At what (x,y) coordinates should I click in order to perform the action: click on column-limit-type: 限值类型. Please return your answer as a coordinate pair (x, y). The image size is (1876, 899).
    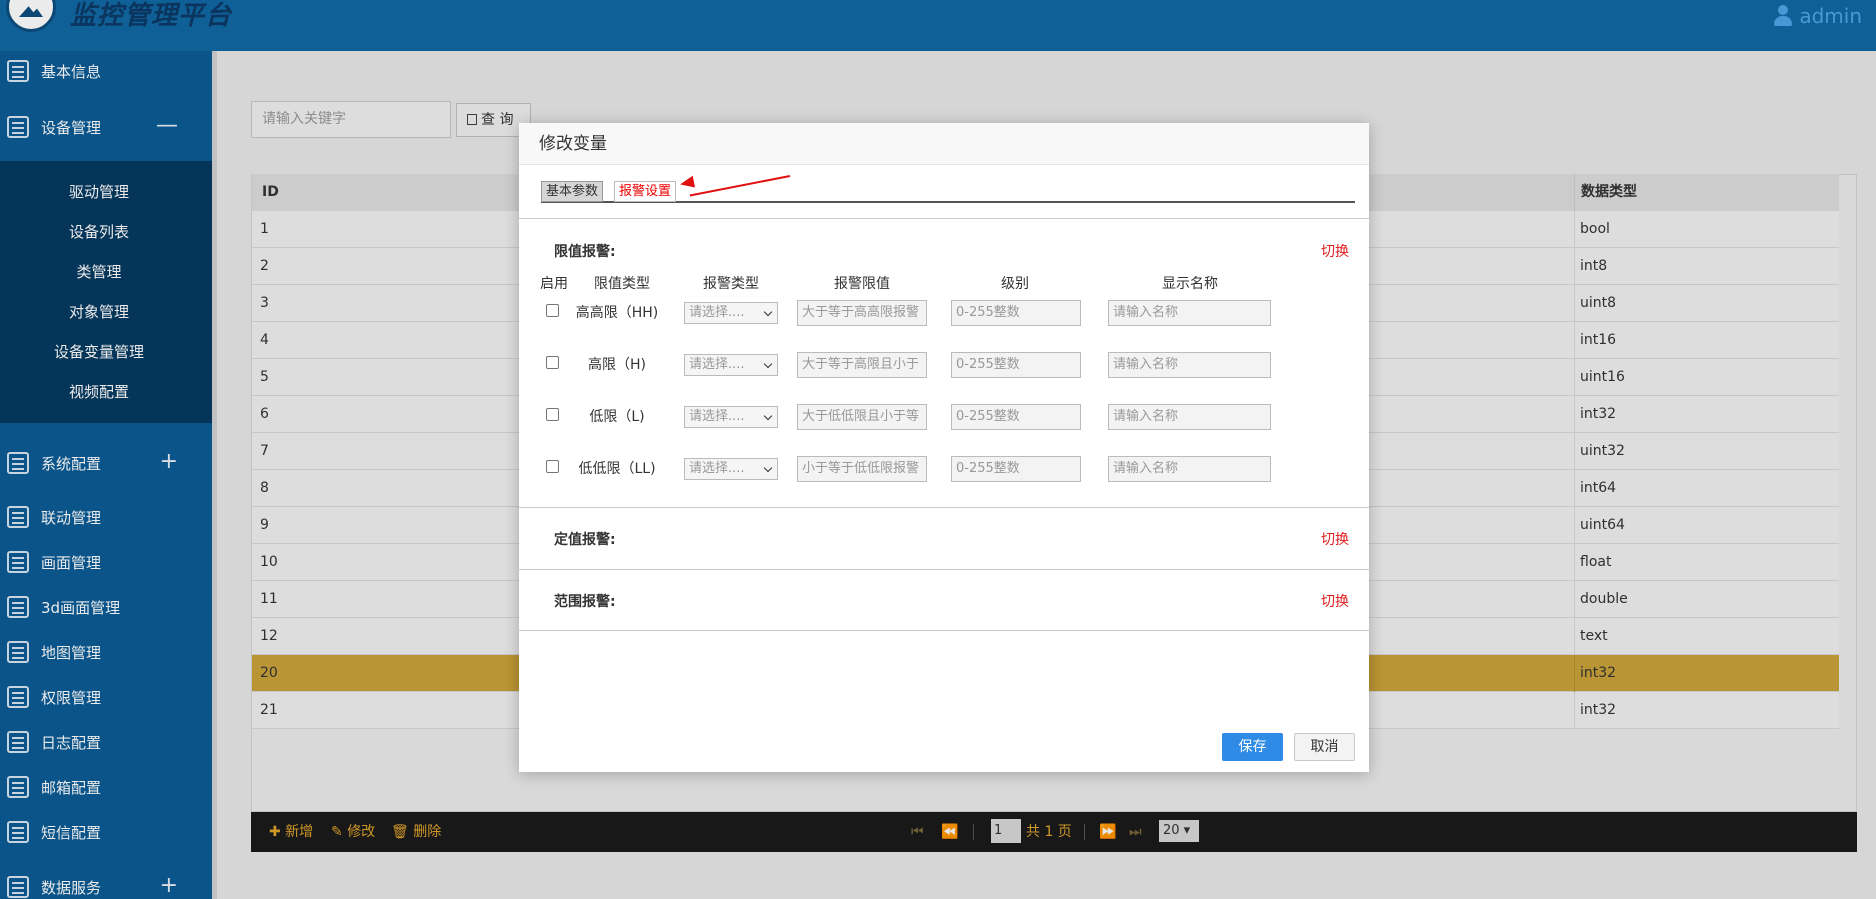
    Looking at the image, I should click on (622, 284).